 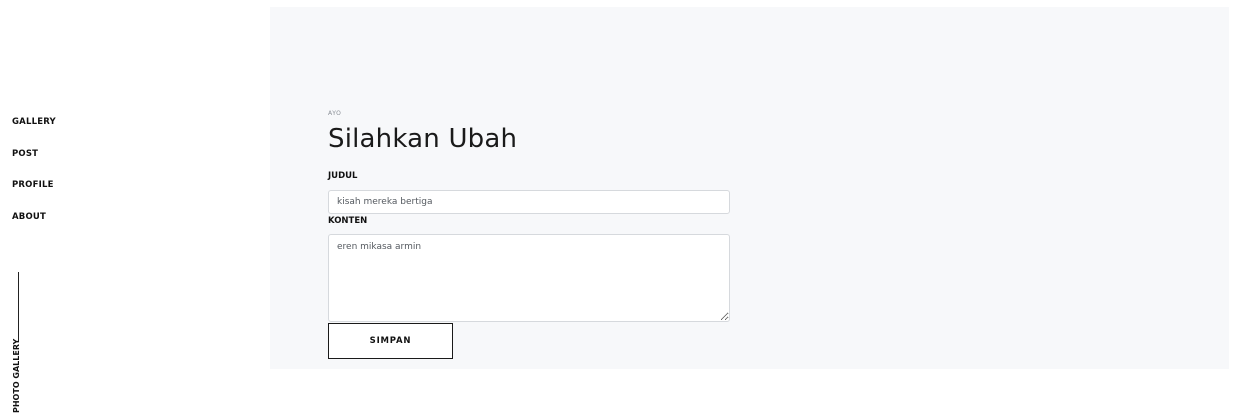 I want to click on page-title: Silahkan Ubah, so click(x=423, y=139).